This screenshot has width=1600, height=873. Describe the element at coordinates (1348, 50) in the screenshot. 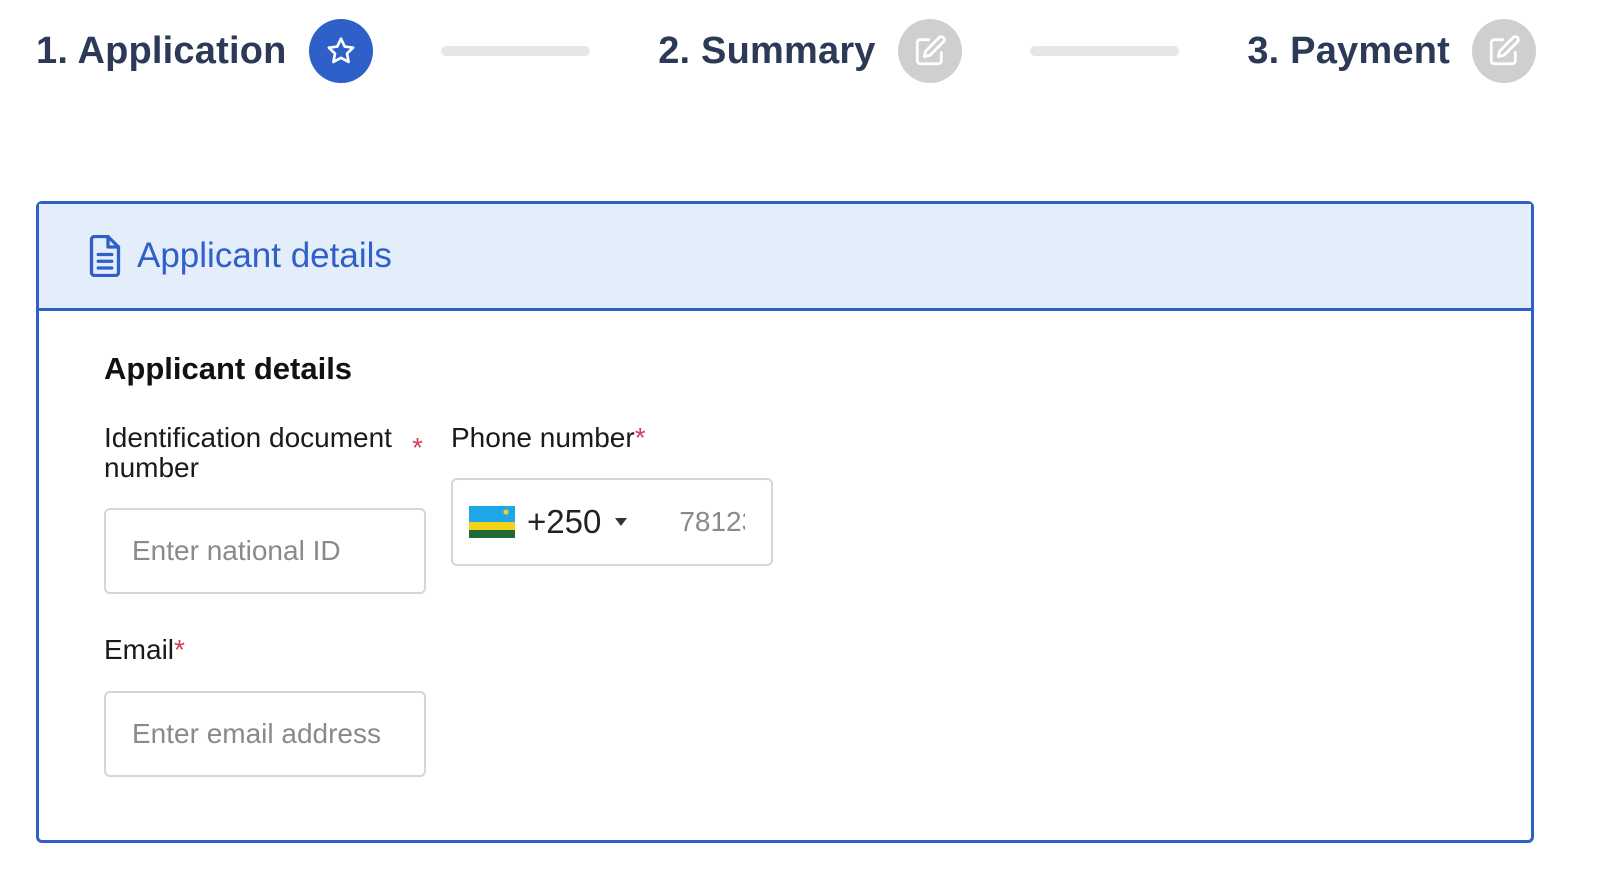

I see `step-label: 3. Payment` at that location.